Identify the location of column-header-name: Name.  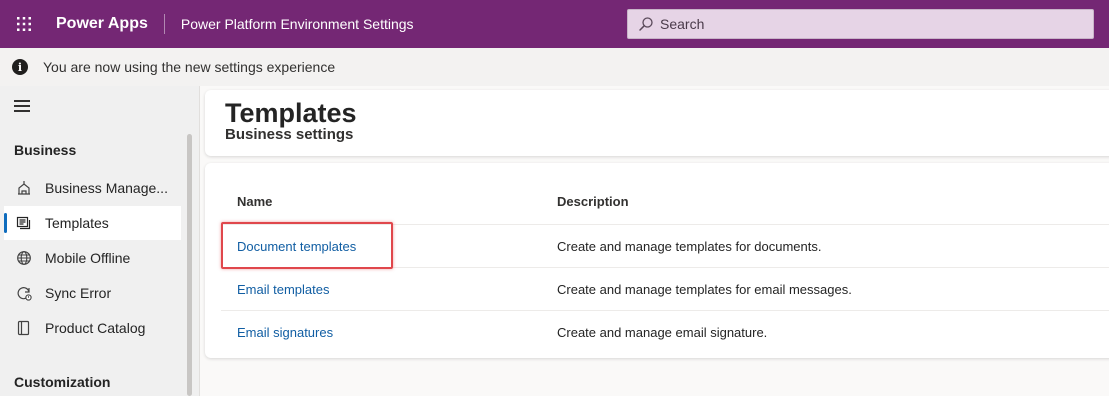
(254, 201).